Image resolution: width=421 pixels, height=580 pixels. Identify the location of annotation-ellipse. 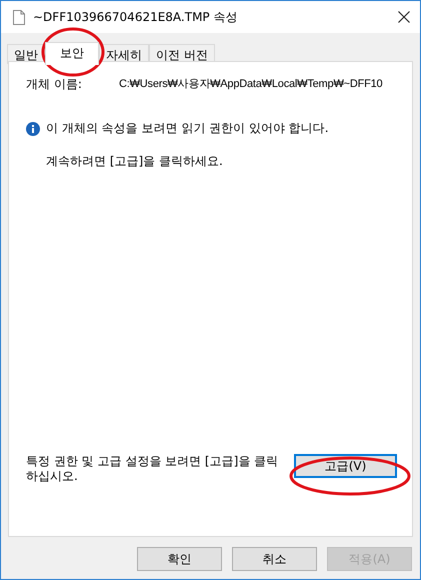
(73, 52).